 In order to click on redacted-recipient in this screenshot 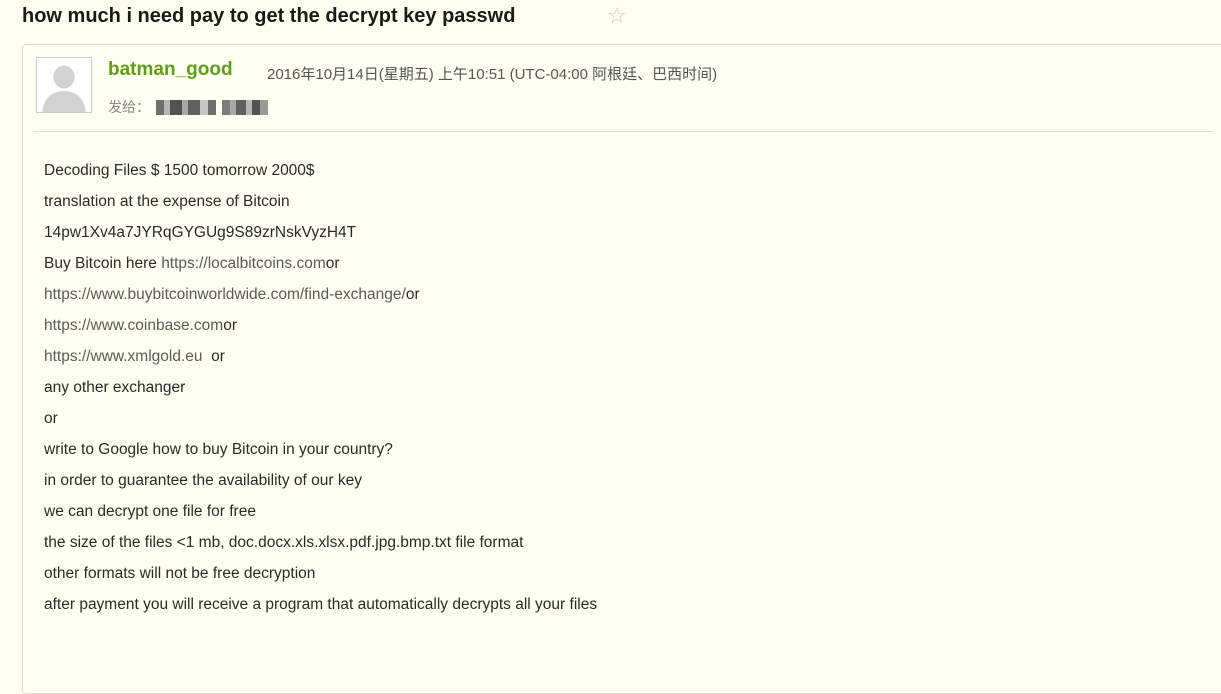, I will do `click(211, 107)`.